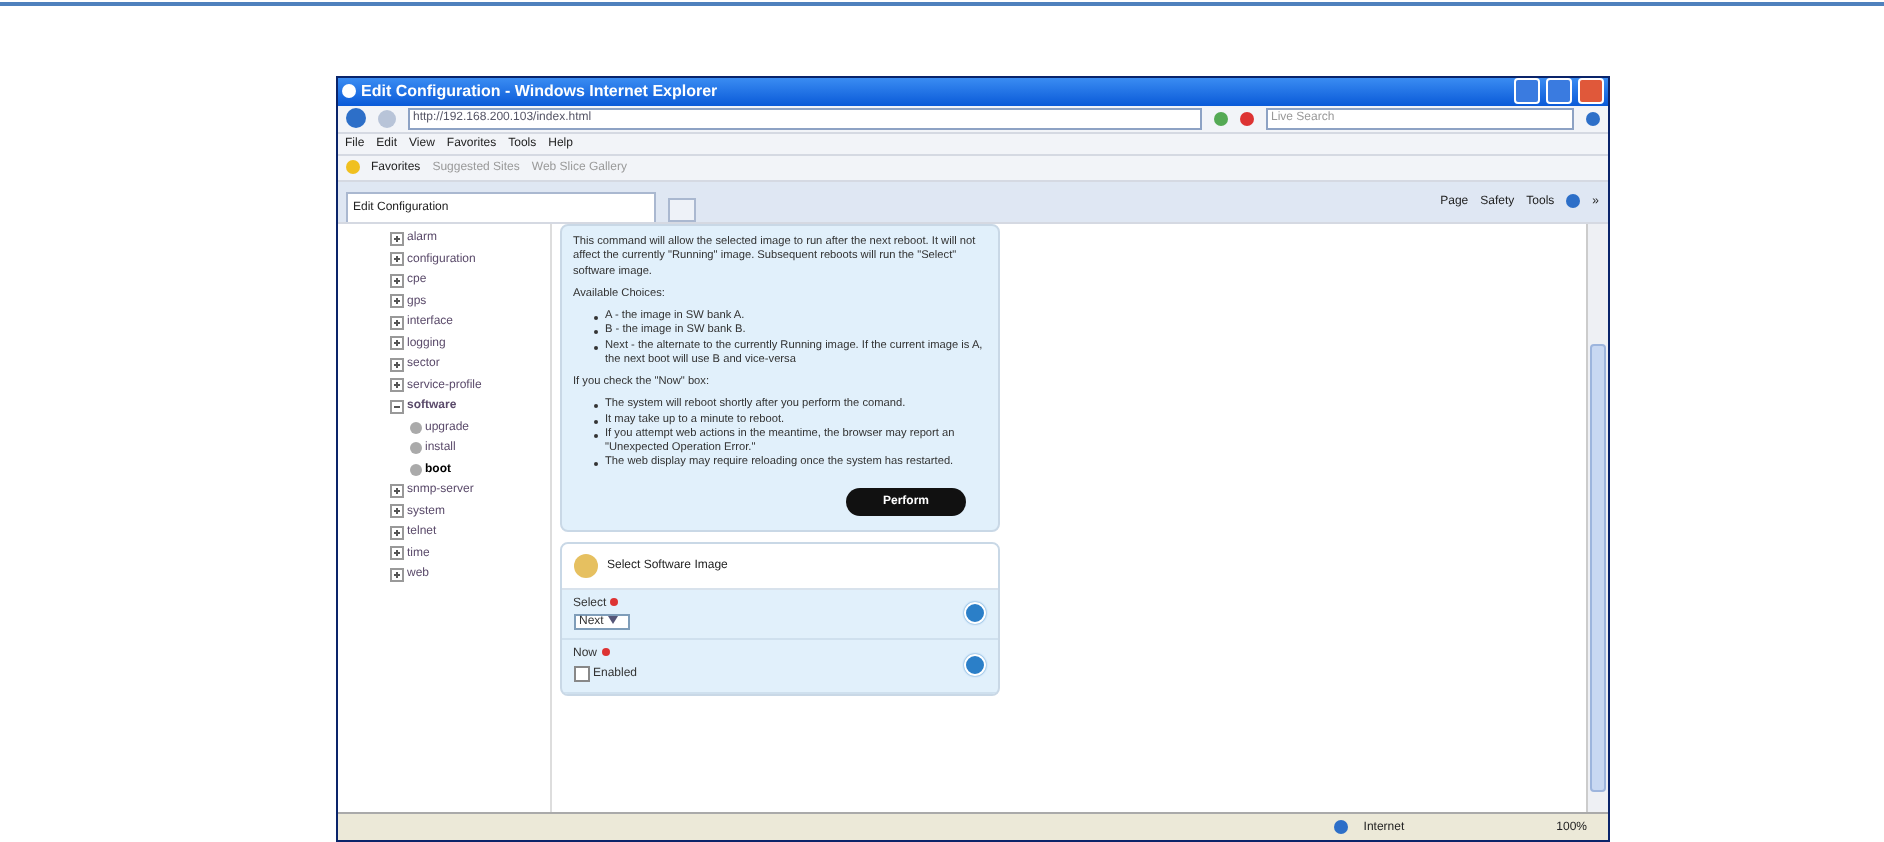 The height and width of the screenshot is (842, 1884). Describe the element at coordinates (612, 619) in the screenshot. I see `caret-icon` at that location.